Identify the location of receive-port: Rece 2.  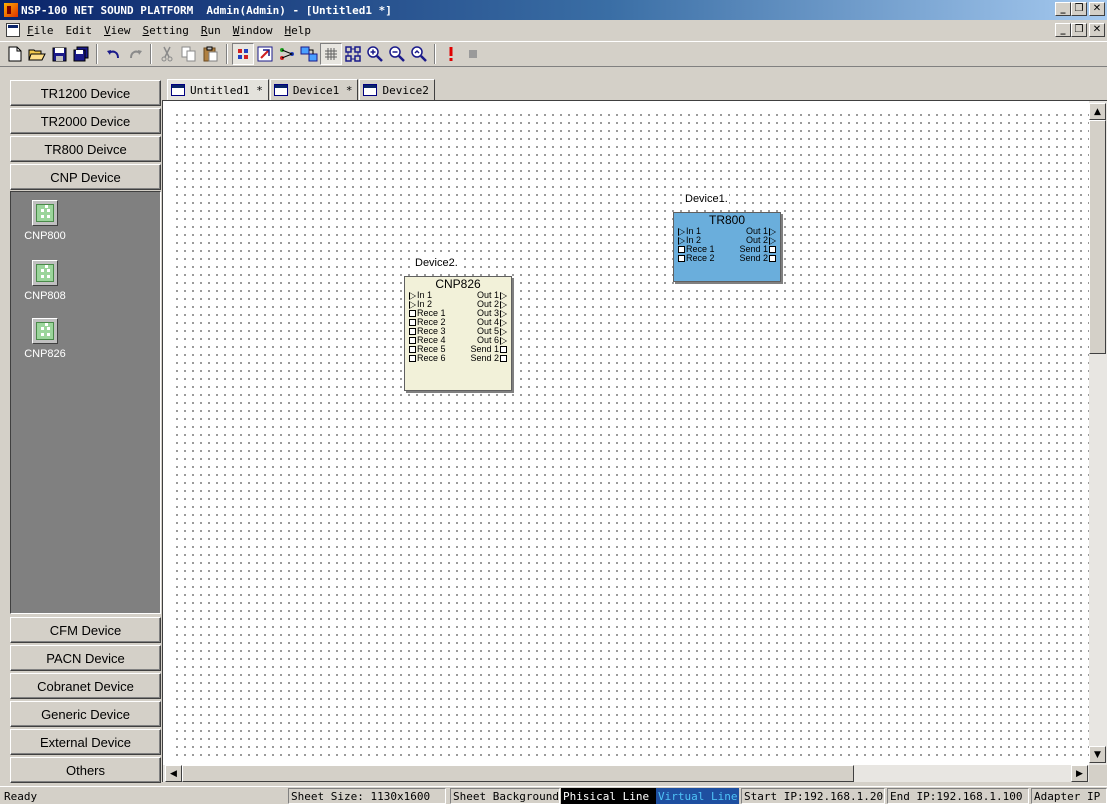
(696, 258).